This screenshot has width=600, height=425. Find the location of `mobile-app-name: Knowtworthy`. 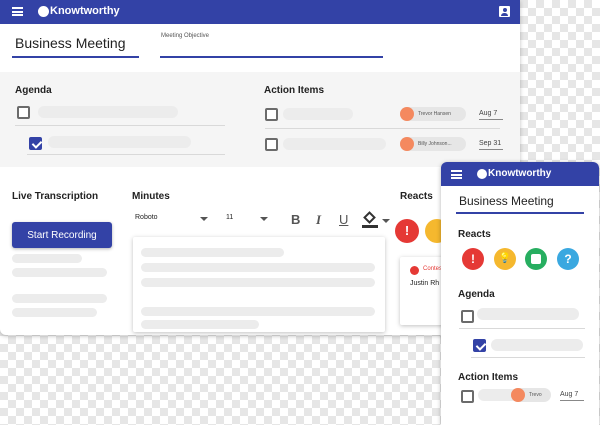

mobile-app-name: Knowtworthy is located at coordinates (520, 173).